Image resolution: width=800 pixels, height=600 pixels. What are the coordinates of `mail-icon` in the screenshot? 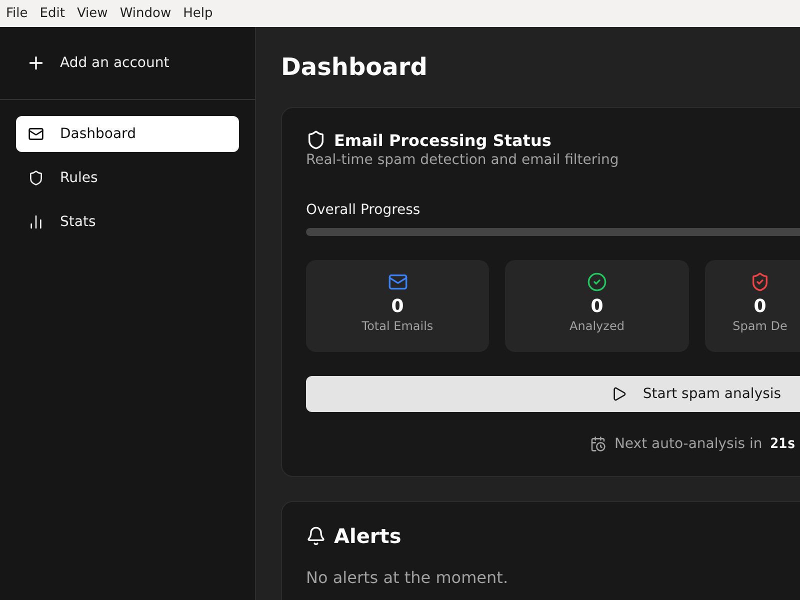 It's located at (36, 134).